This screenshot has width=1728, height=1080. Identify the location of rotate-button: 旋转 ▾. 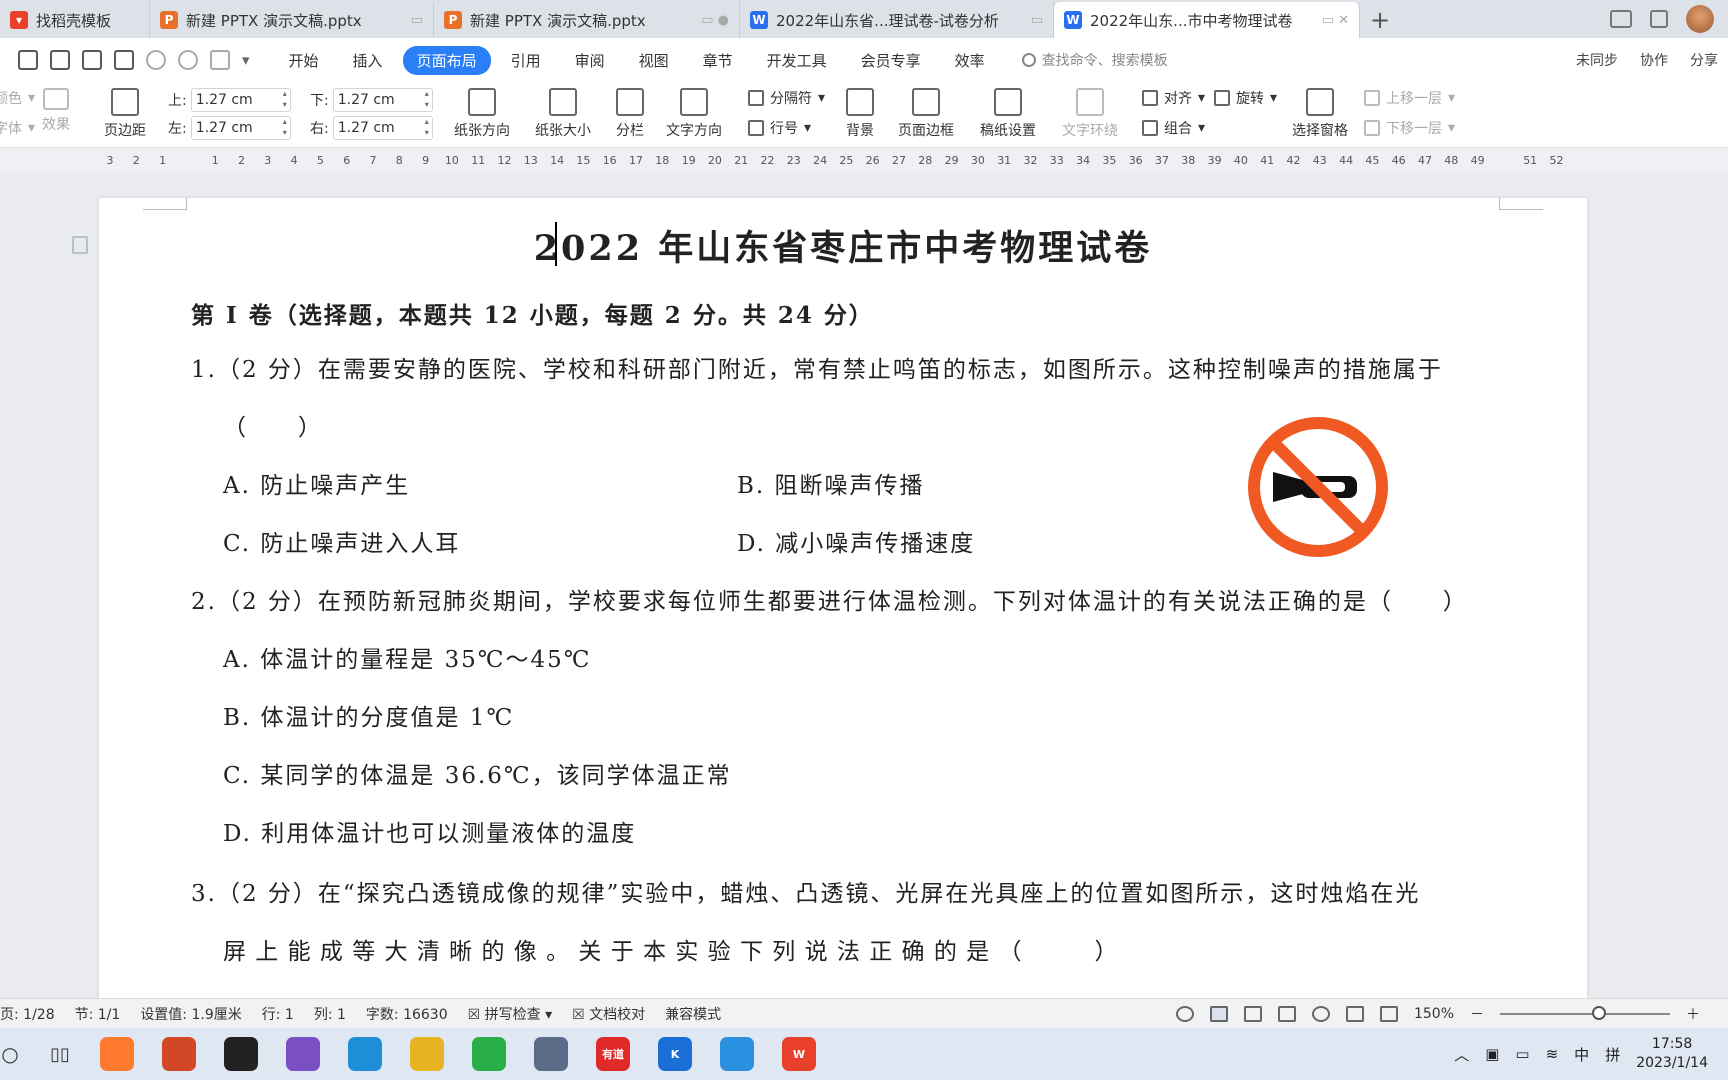
(1245, 98).